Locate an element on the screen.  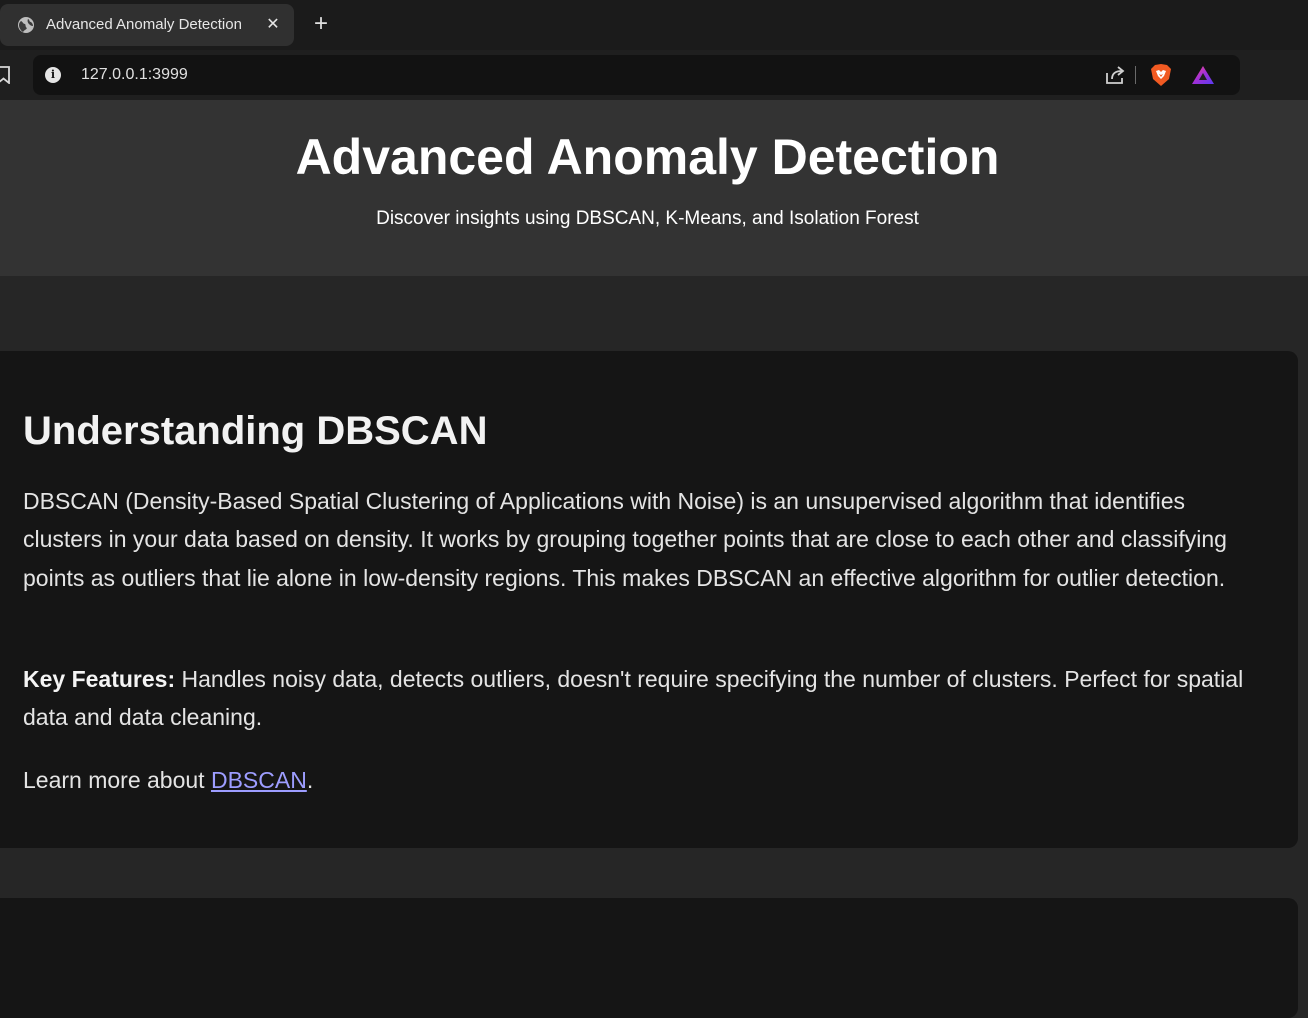
tab-title: Advanced Anomaly Detection is located at coordinates (144, 24).